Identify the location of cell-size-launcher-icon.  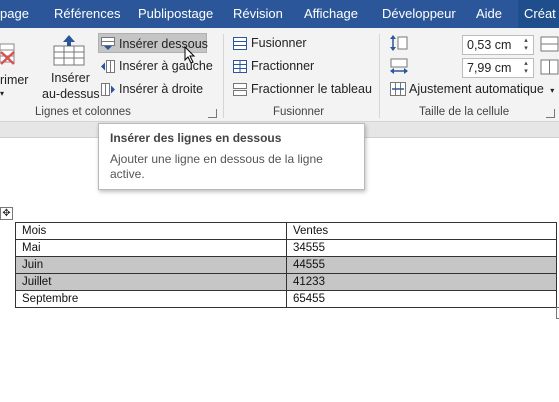
(550, 113).